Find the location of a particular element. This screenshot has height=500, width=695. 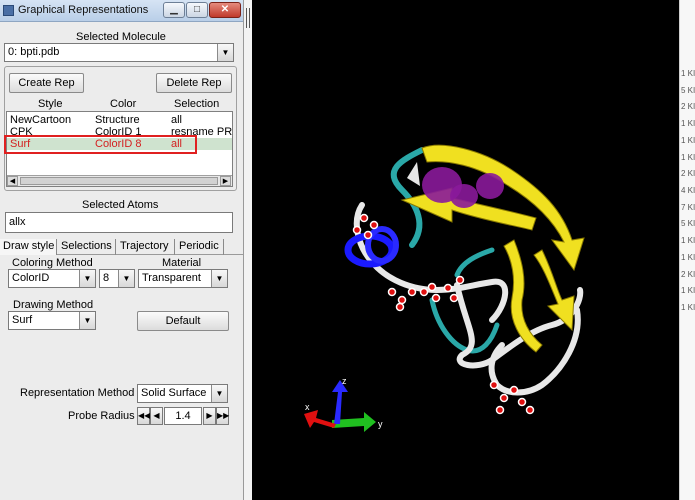

representation-method-select: Solid Surface ▼ is located at coordinates (182, 393).